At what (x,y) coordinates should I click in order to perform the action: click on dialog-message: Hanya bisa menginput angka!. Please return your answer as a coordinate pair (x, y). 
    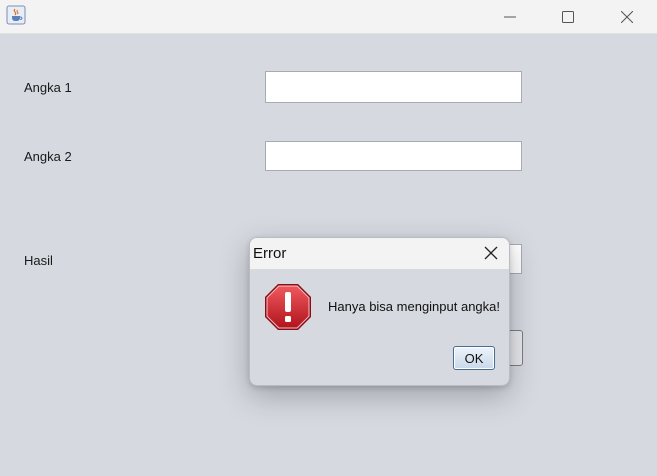
    Looking at the image, I should click on (414, 306).